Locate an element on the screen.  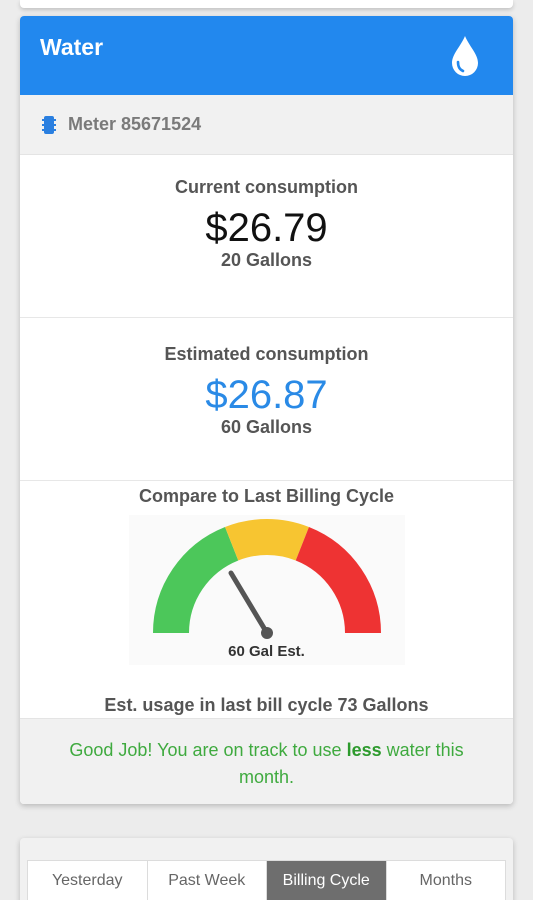
tab-billing-cycle: Billing Cycle is located at coordinates (327, 880).